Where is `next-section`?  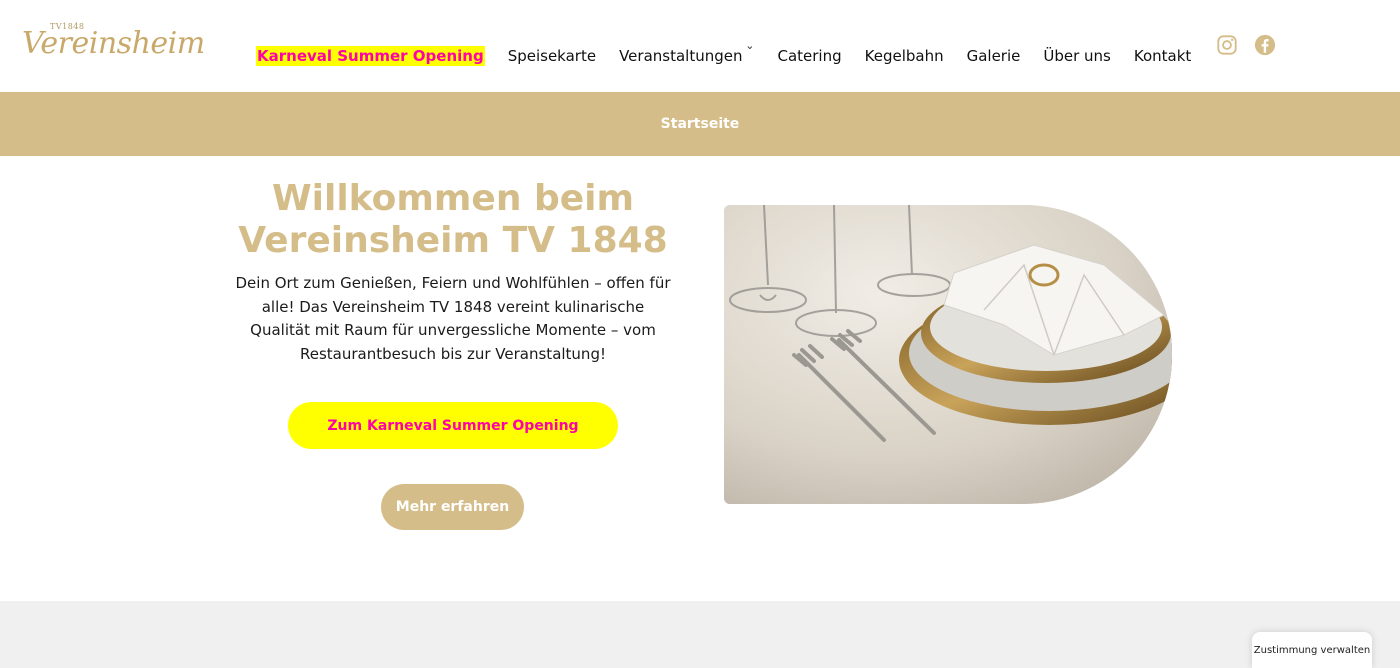 next-section is located at coordinates (700, 634).